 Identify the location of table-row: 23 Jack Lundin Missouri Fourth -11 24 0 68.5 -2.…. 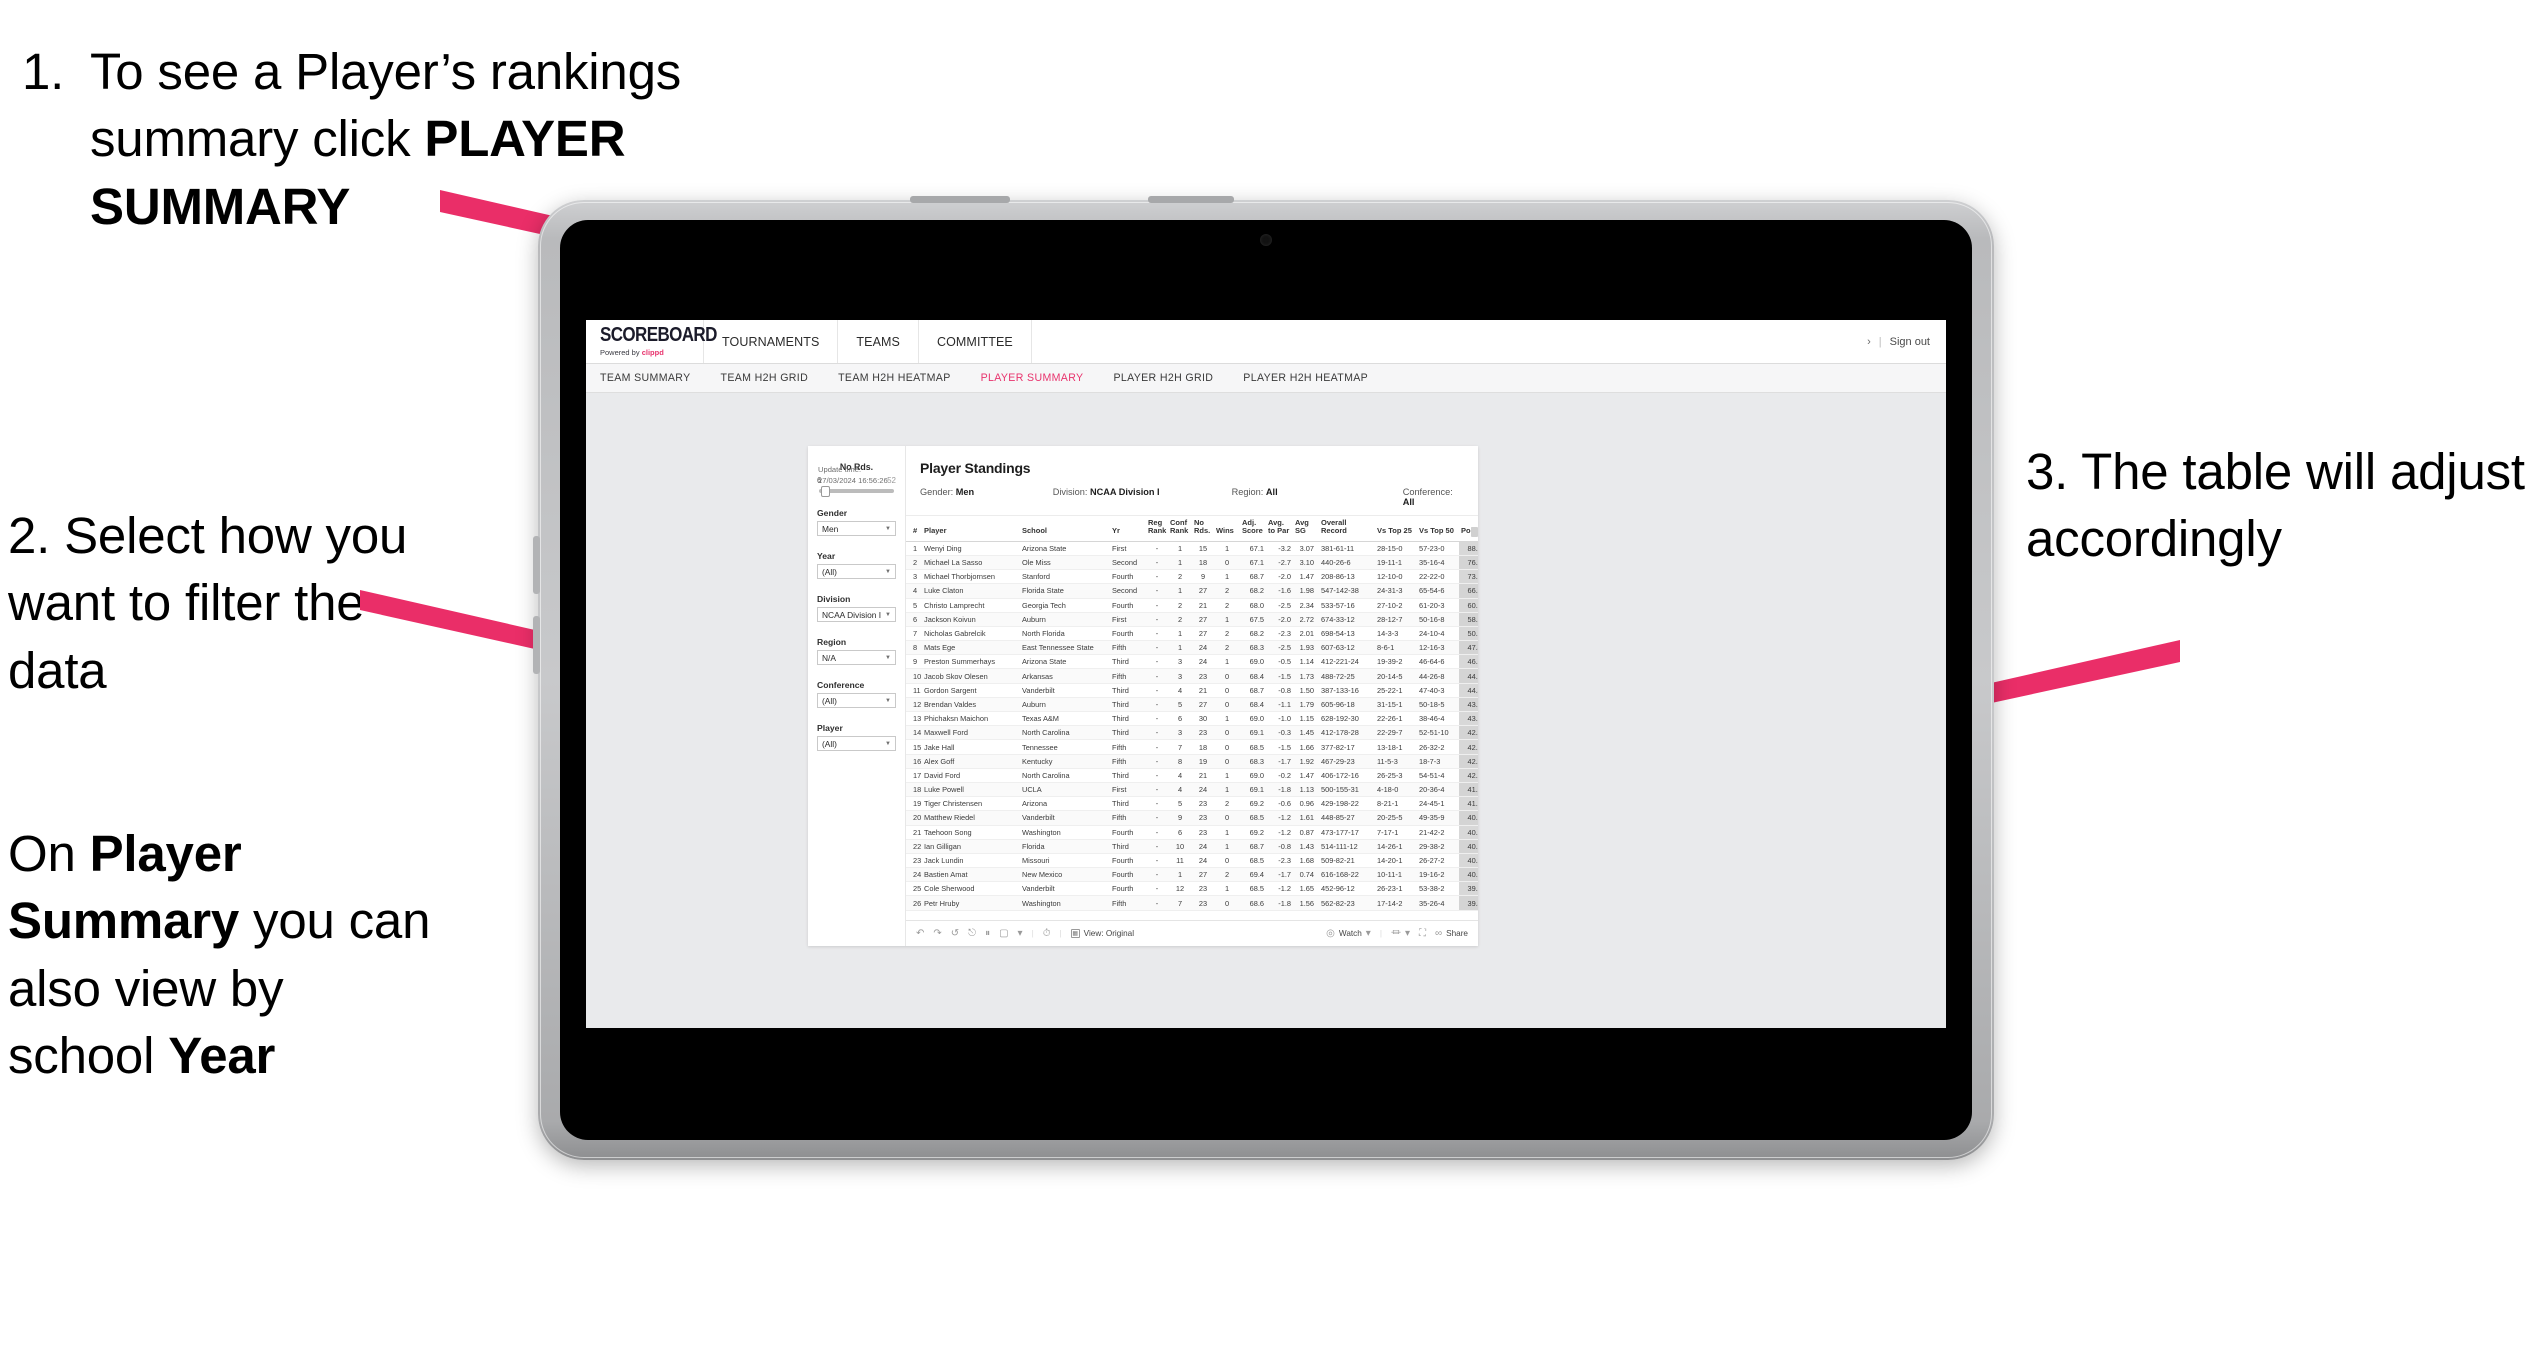
(1192, 861).